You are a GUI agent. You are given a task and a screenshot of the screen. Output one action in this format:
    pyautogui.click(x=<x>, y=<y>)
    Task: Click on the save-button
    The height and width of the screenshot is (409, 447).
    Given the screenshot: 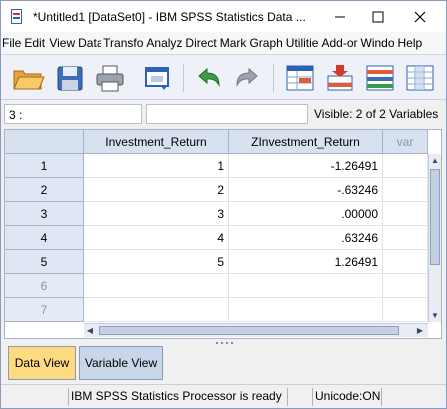 What is the action you would take?
    pyautogui.click(x=70, y=78)
    